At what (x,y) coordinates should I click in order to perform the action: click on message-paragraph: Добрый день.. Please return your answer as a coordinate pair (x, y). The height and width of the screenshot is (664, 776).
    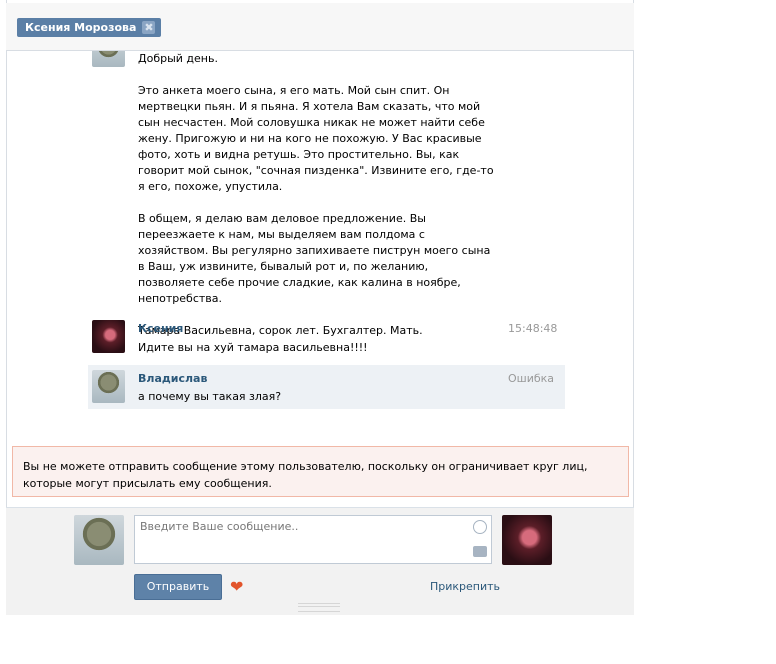
    Looking at the image, I should click on (178, 58).